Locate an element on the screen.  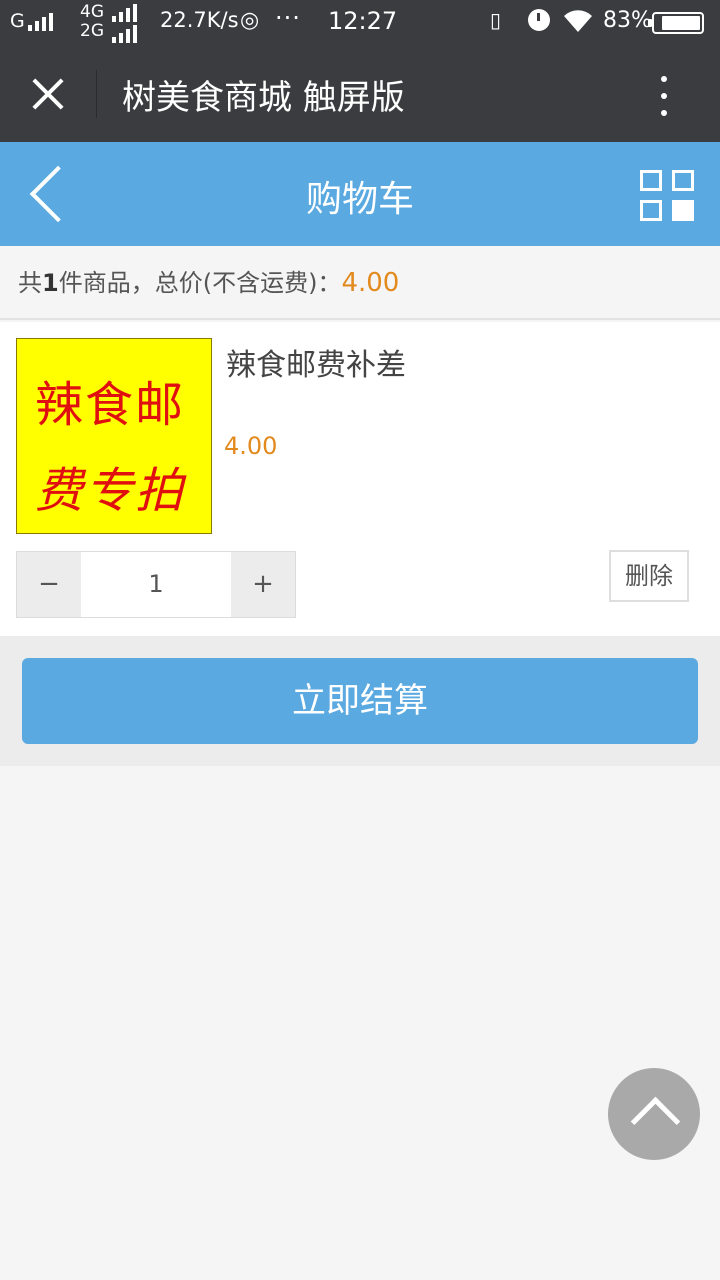
app-title: 树美食商城 触屏版 is located at coordinates (263, 98).